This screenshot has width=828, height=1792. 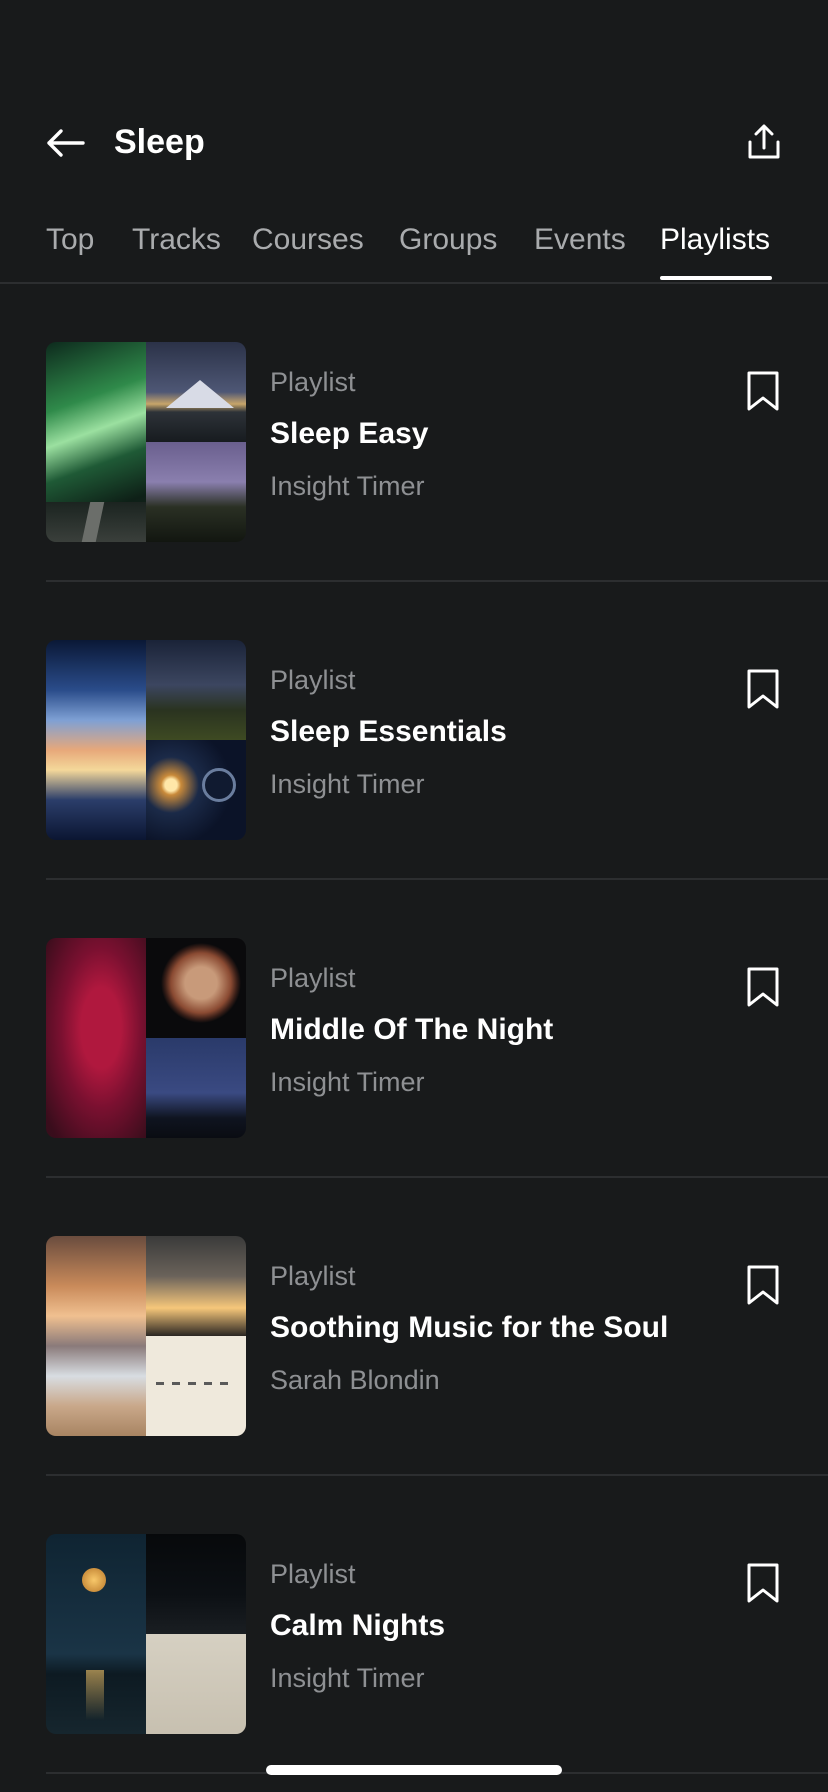 I want to click on tab-courses: Courses, so click(x=308, y=240).